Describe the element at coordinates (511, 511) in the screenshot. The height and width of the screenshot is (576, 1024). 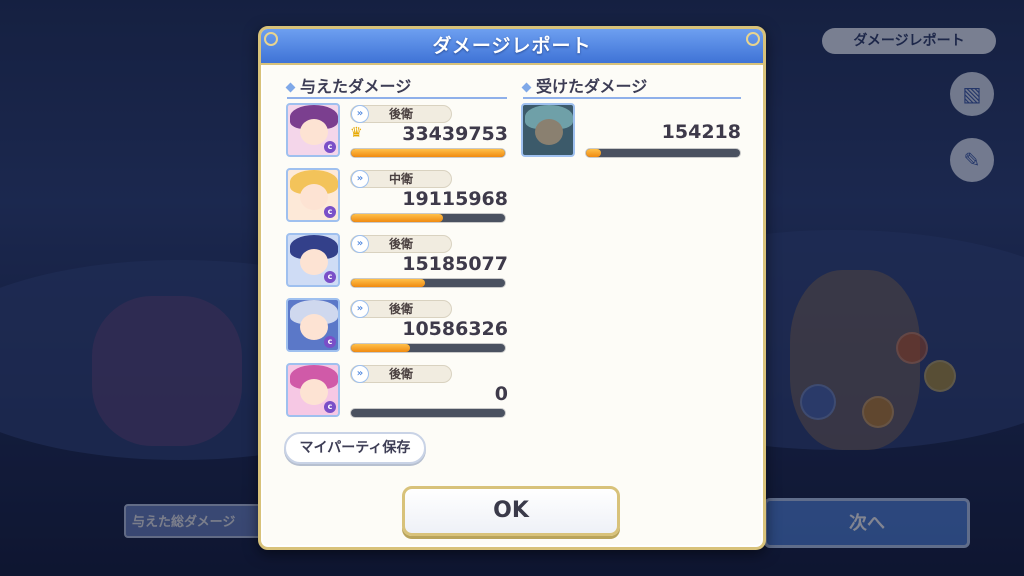
I see `ok-button: OK` at that location.